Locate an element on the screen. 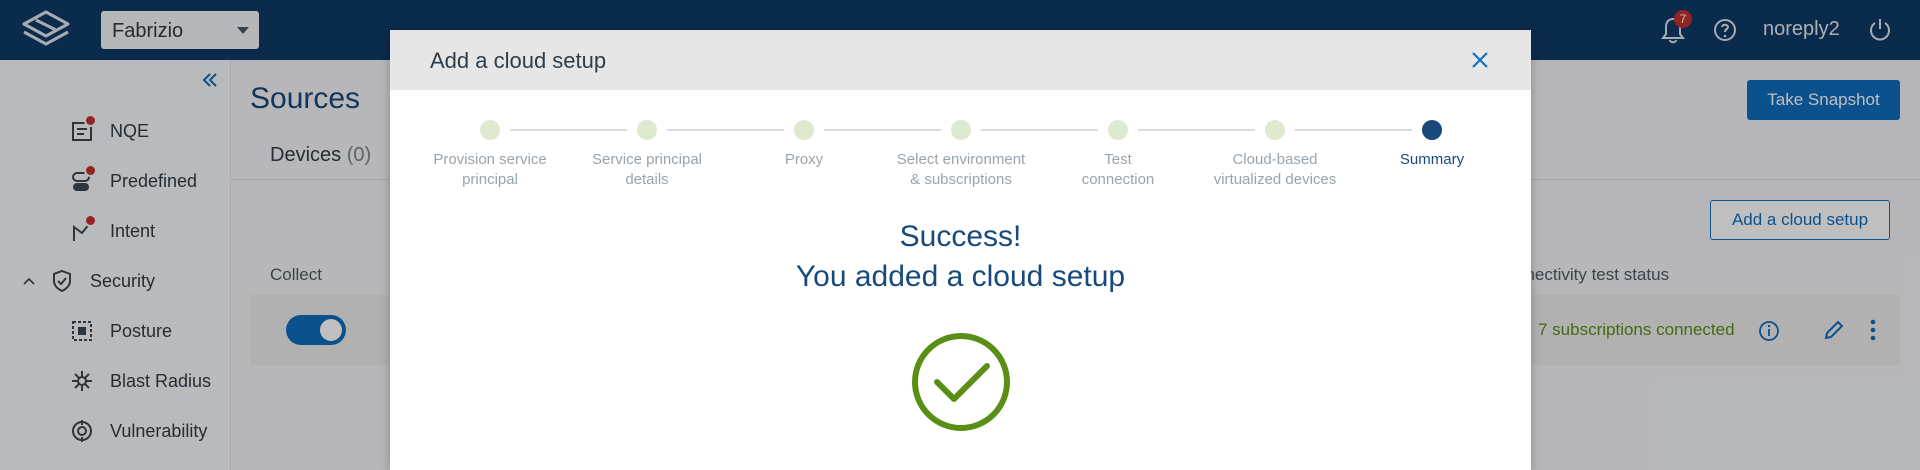 The width and height of the screenshot is (1920, 470). success-heading: Success! is located at coordinates (960, 236).